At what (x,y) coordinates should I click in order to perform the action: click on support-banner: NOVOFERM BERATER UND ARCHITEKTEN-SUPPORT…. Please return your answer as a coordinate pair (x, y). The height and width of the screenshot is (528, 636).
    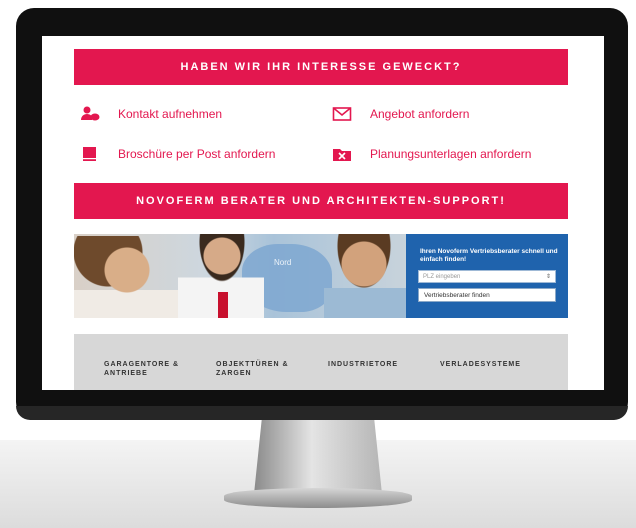
    Looking at the image, I should click on (321, 201).